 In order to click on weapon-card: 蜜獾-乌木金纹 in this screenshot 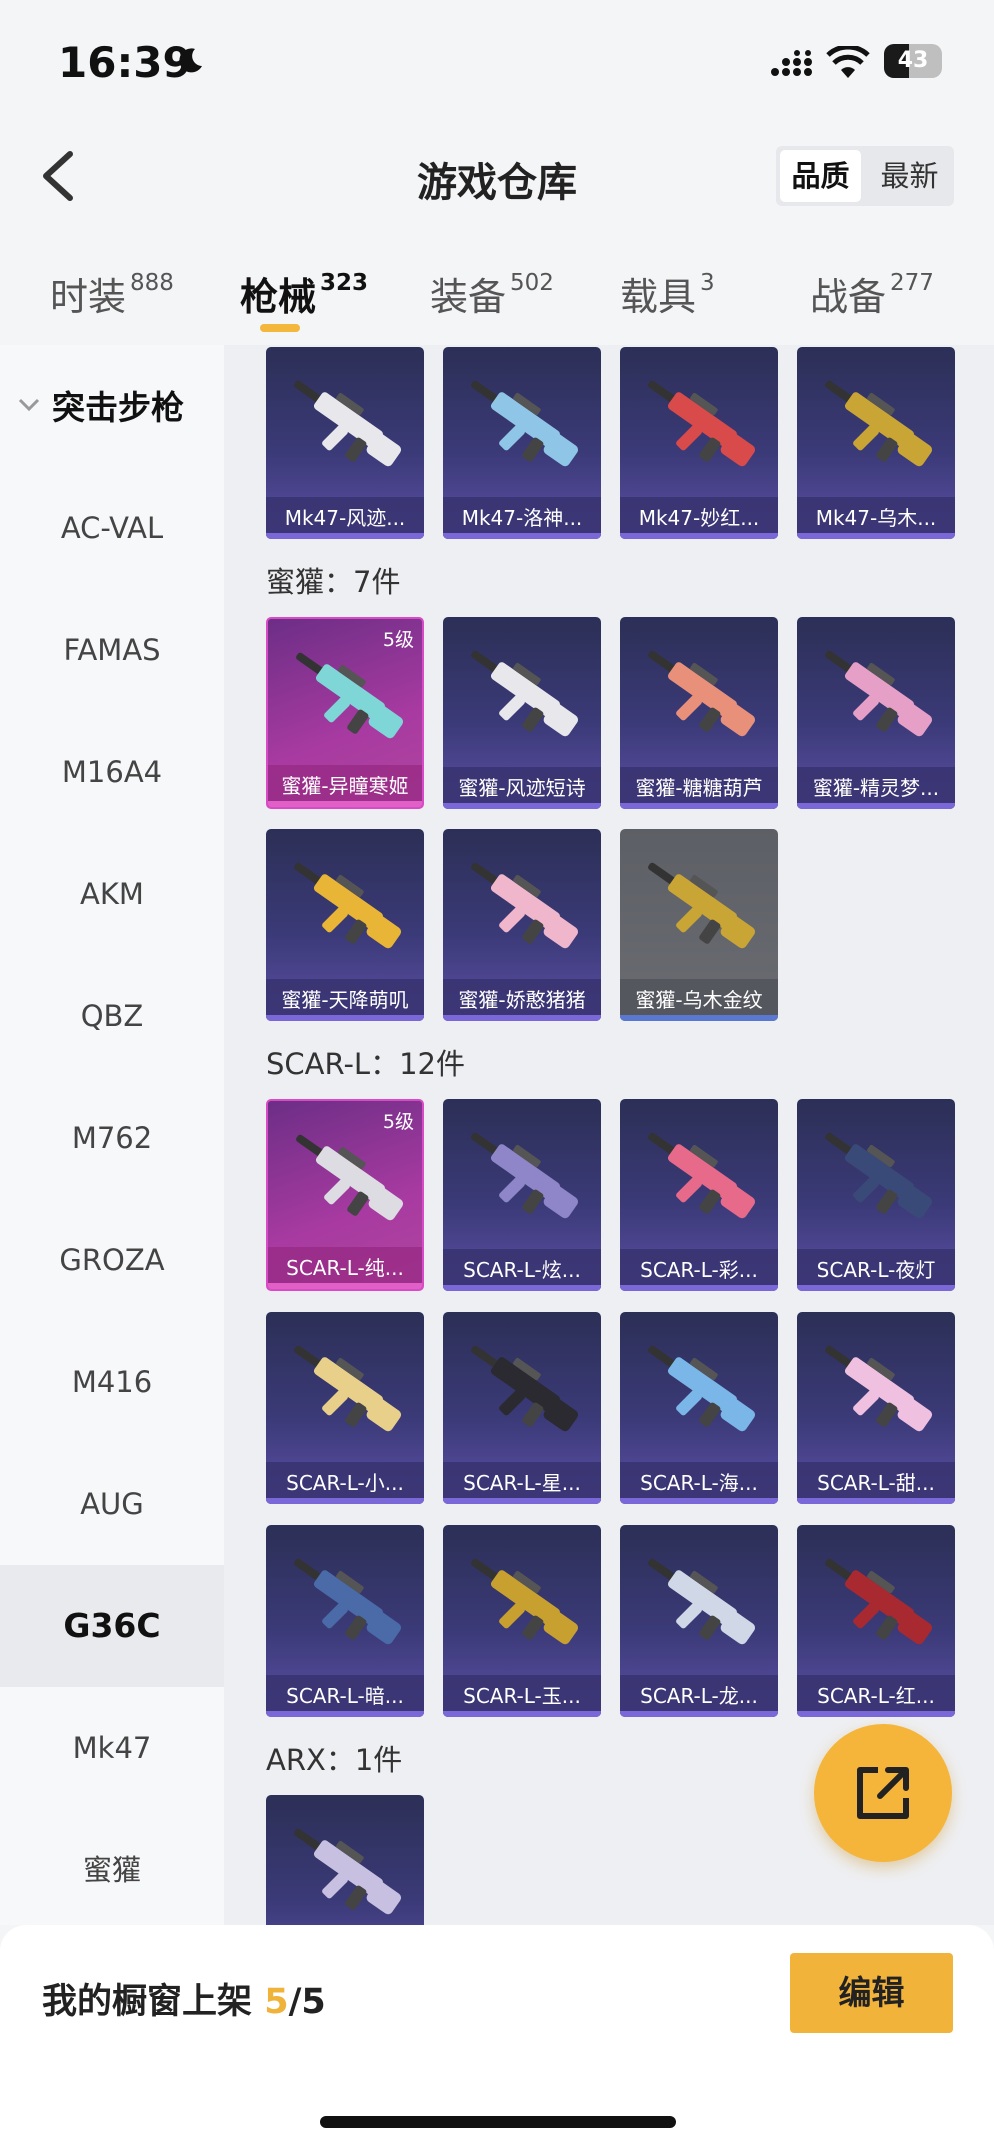, I will do `click(699, 925)`.